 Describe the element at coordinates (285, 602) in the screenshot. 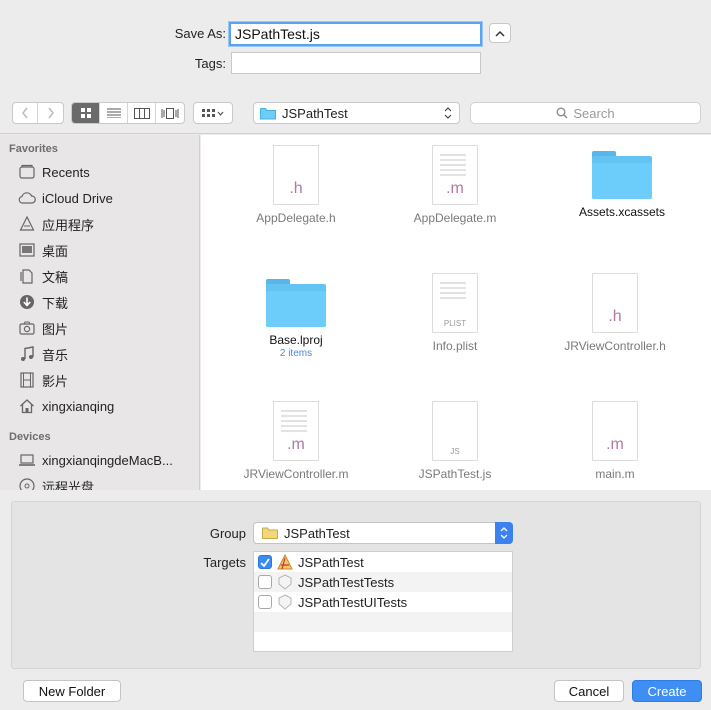

I see `test-target-icon` at that location.